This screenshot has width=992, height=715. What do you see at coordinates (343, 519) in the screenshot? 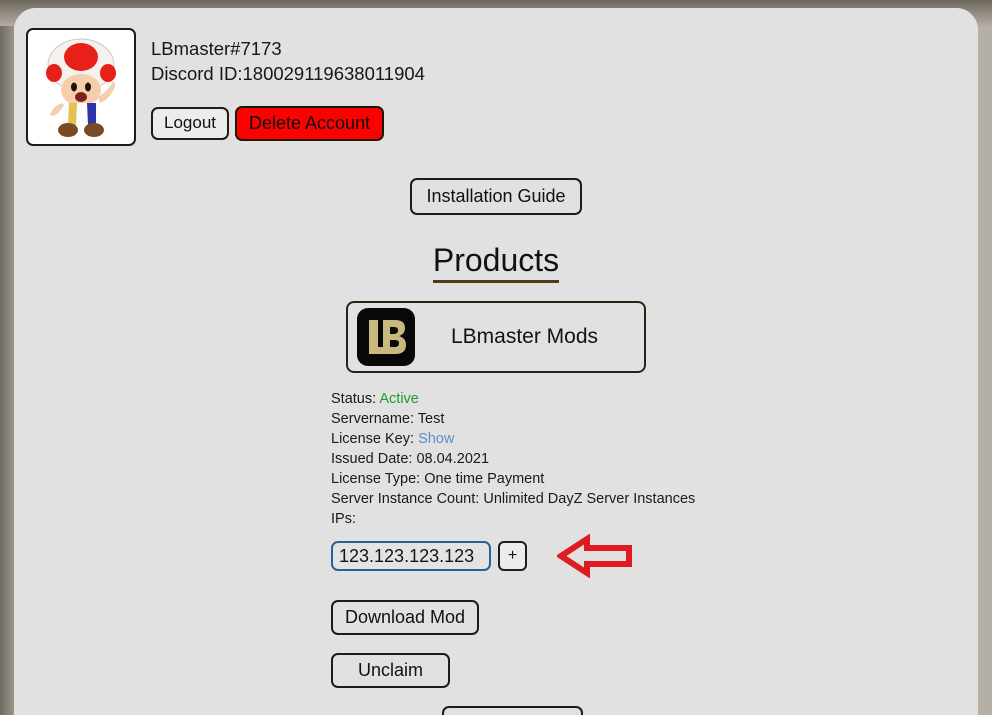
I see `detail-ips-label: IPs:` at bounding box center [343, 519].